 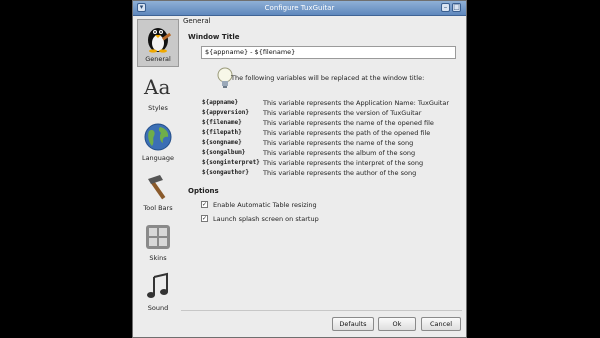 I want to click on tux-icon, so click(x=160, y=40).